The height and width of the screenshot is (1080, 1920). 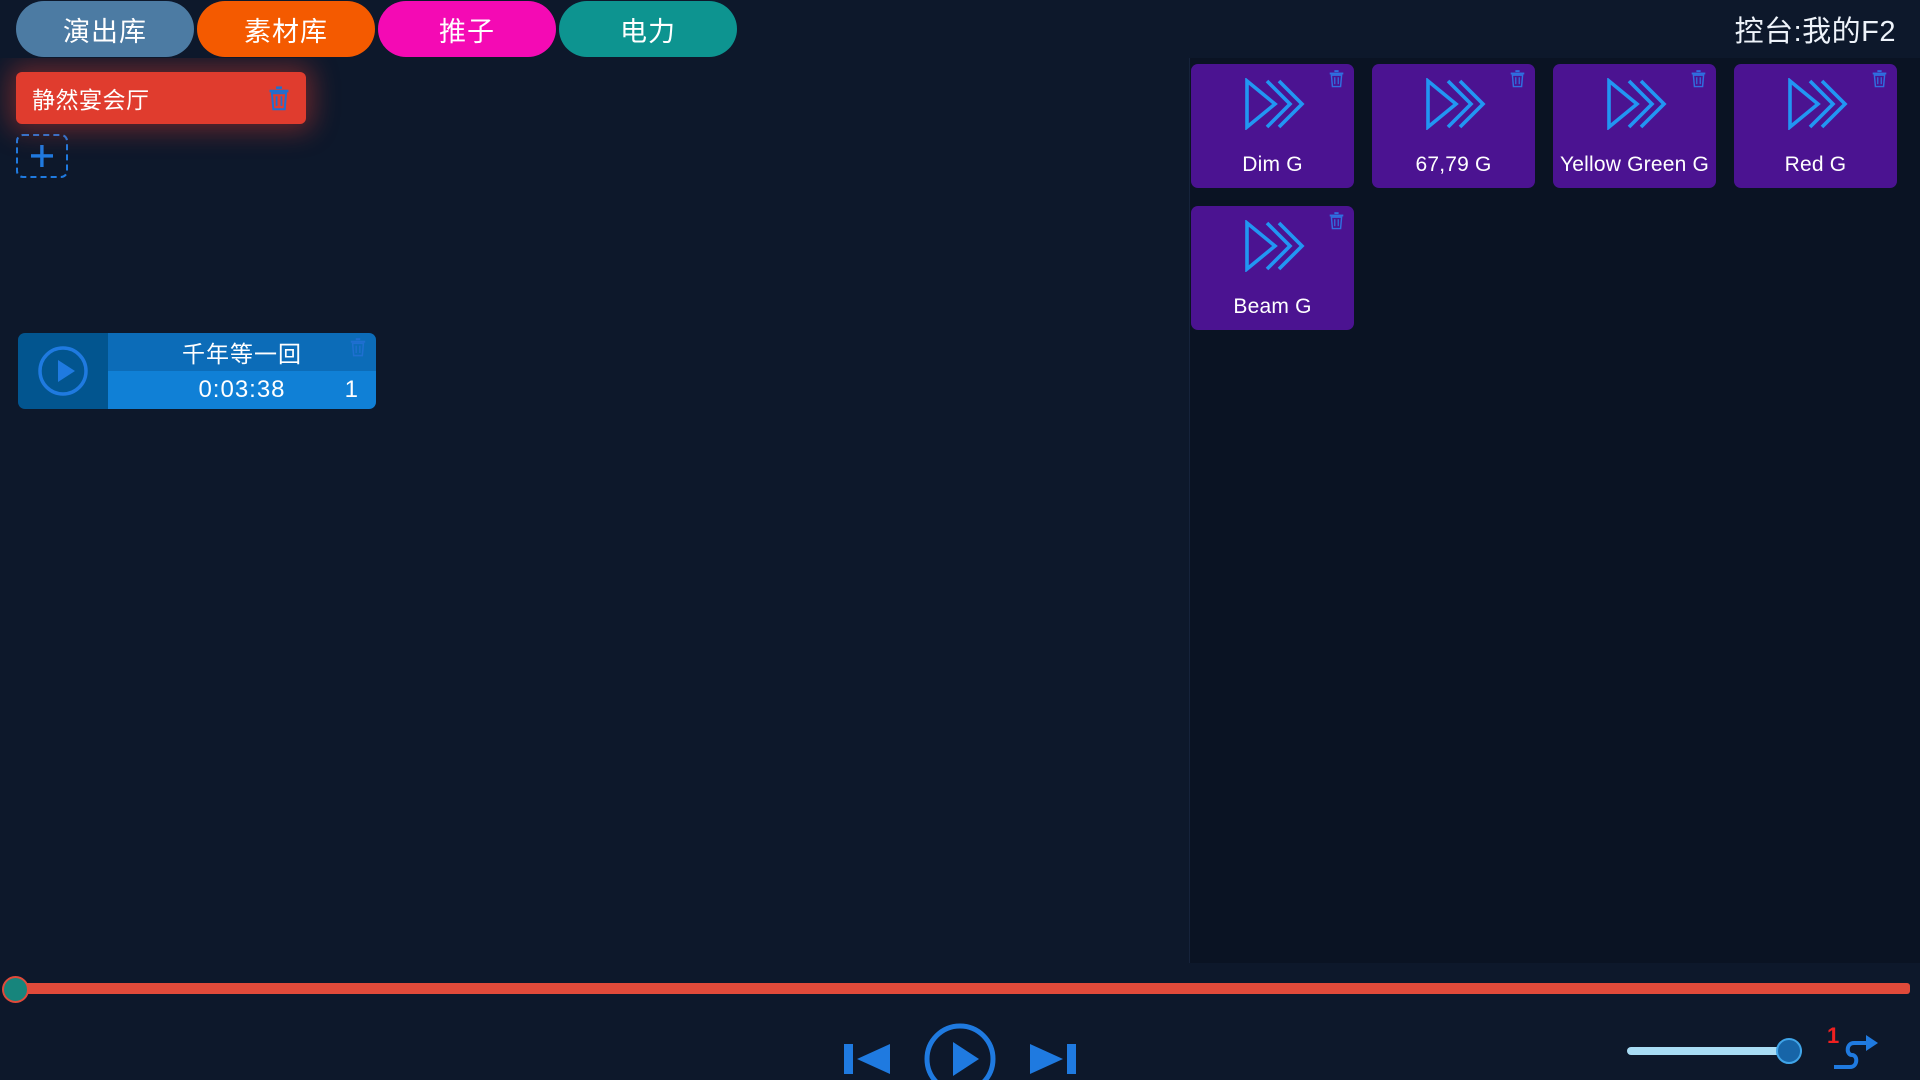 I want to click on transport-controls, so click(x=960, y=1050).